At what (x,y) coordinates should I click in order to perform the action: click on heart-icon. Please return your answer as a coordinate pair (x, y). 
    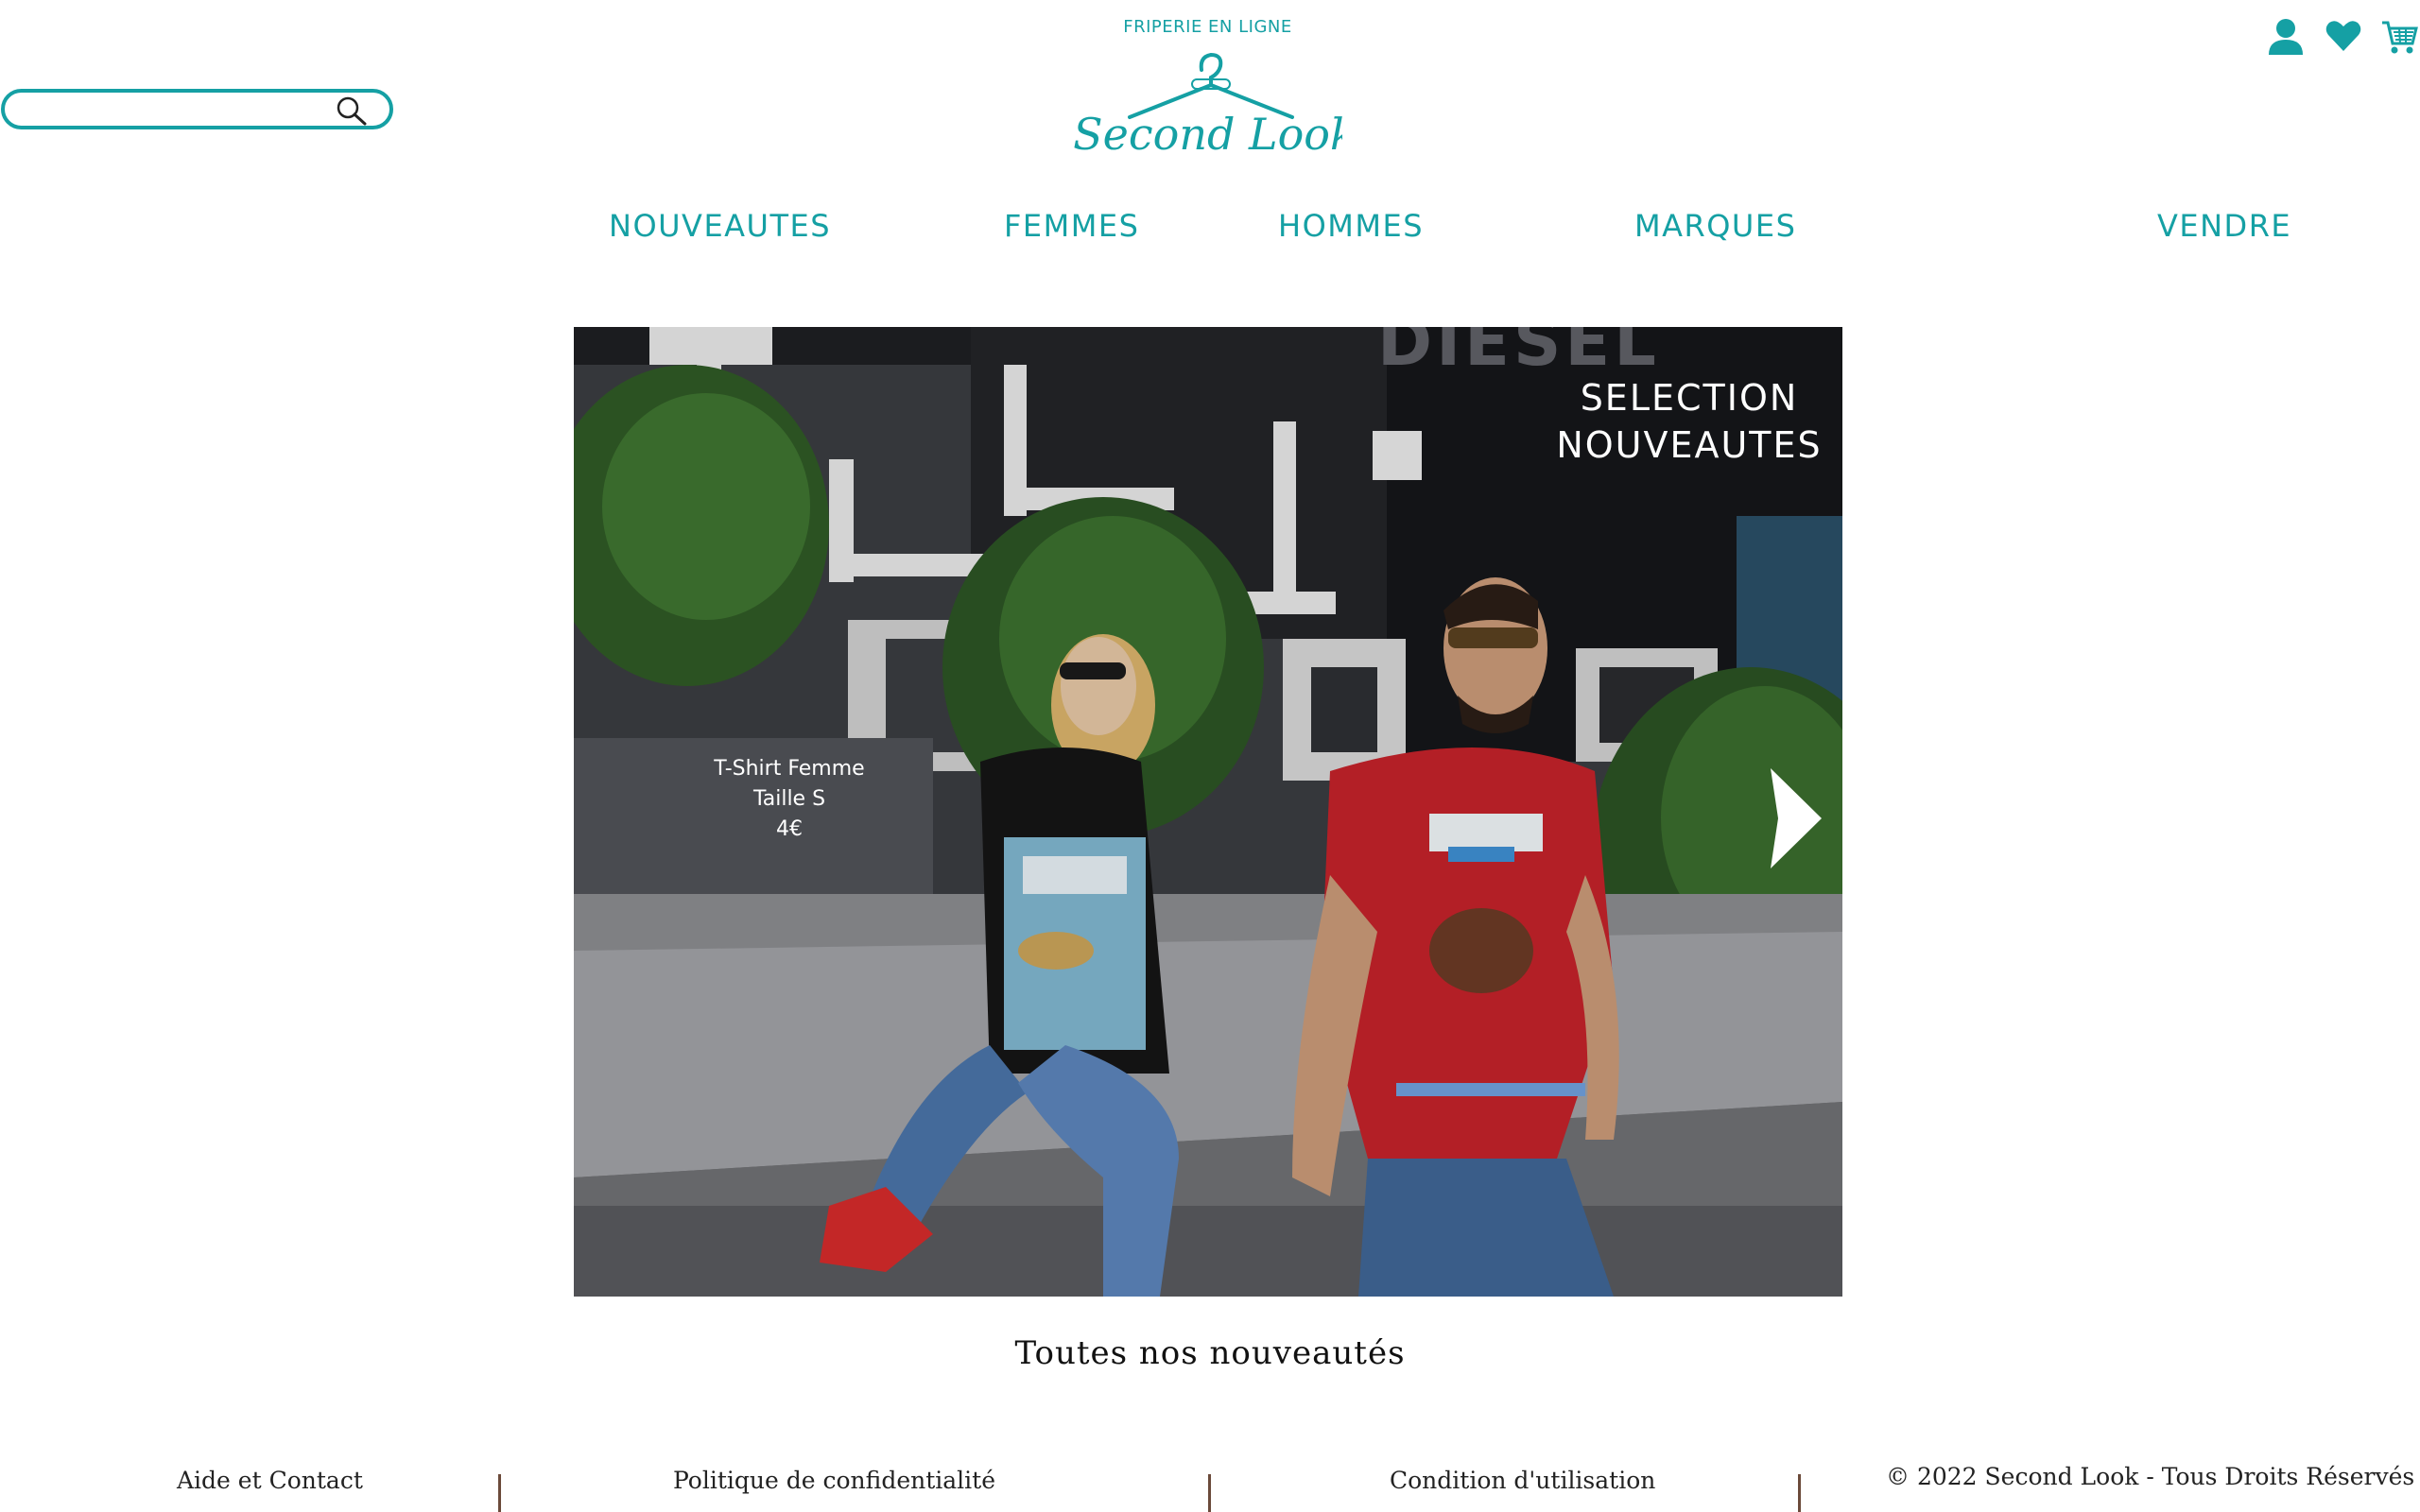
    Looking at the image, I should click on (2343, 36).